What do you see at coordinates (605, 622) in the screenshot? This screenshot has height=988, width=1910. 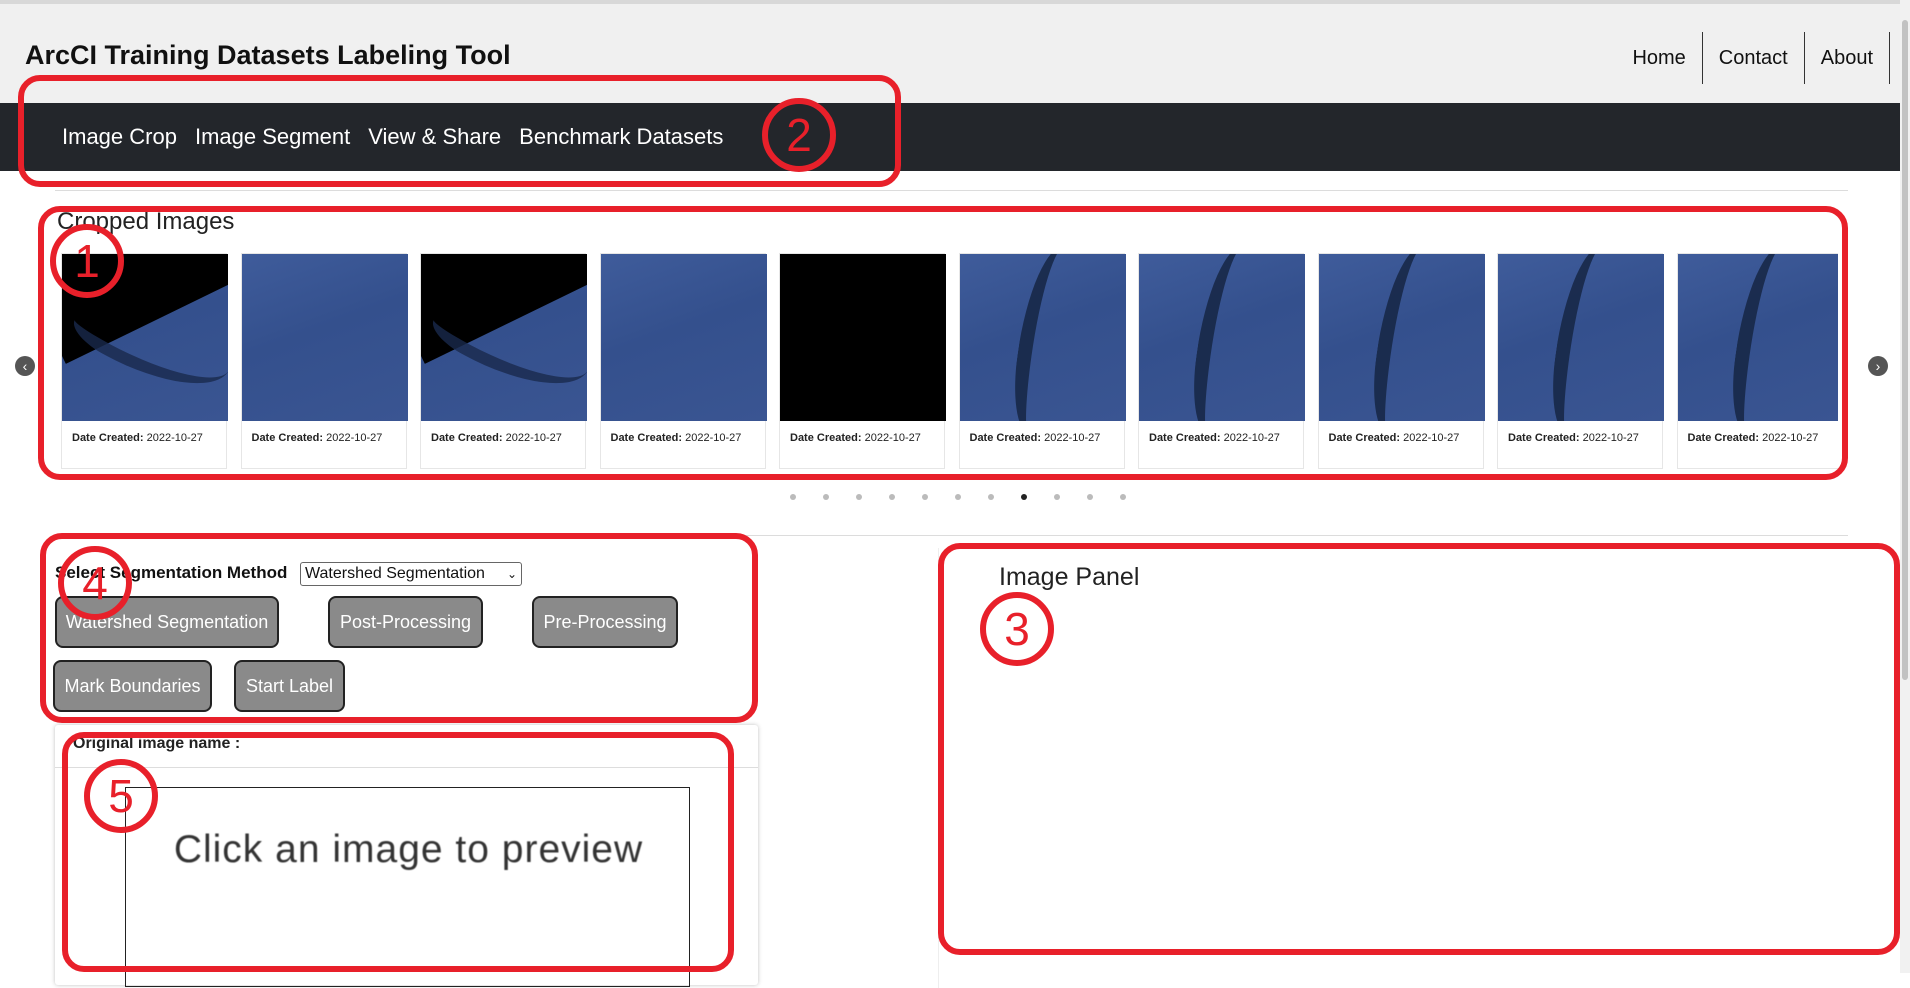 I see `pre-processing-button: Pre-Processing` at bounding box center [605, 622].